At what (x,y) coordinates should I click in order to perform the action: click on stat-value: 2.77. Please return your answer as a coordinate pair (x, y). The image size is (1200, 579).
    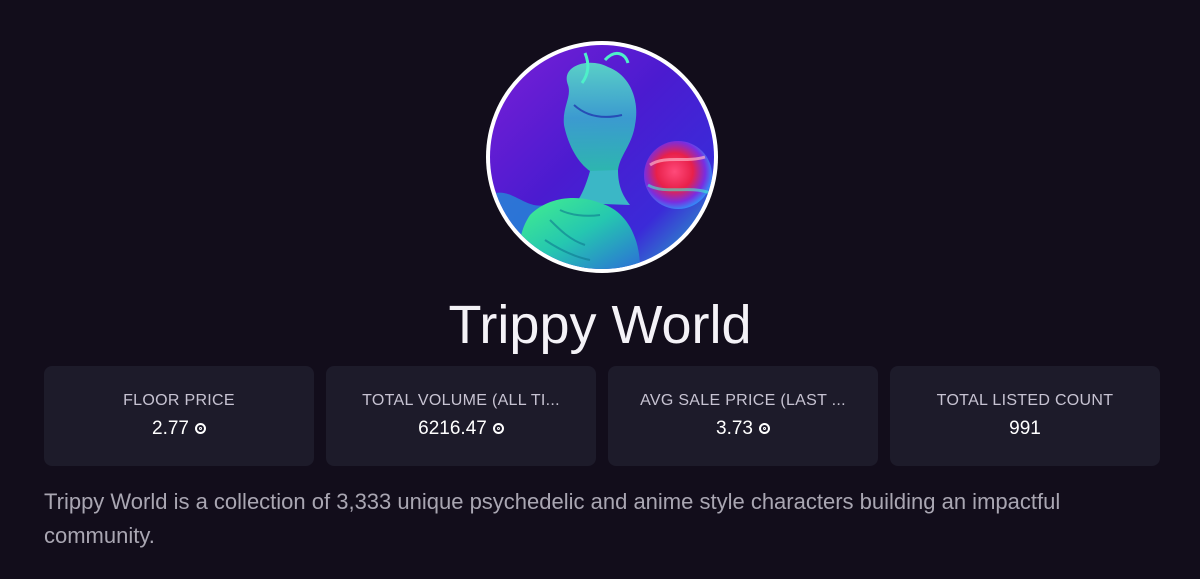
    Looking at the image, I should click on (179, 429).